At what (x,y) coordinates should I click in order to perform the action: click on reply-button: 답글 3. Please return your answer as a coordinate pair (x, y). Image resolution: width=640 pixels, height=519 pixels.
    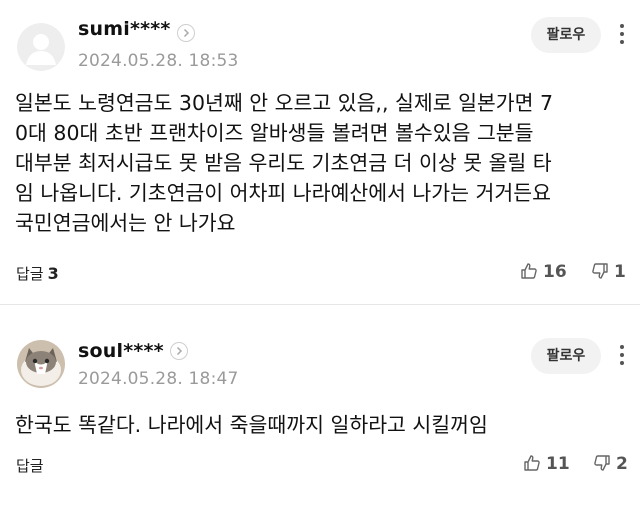
    Looking at the image, I should click on (37, 273).